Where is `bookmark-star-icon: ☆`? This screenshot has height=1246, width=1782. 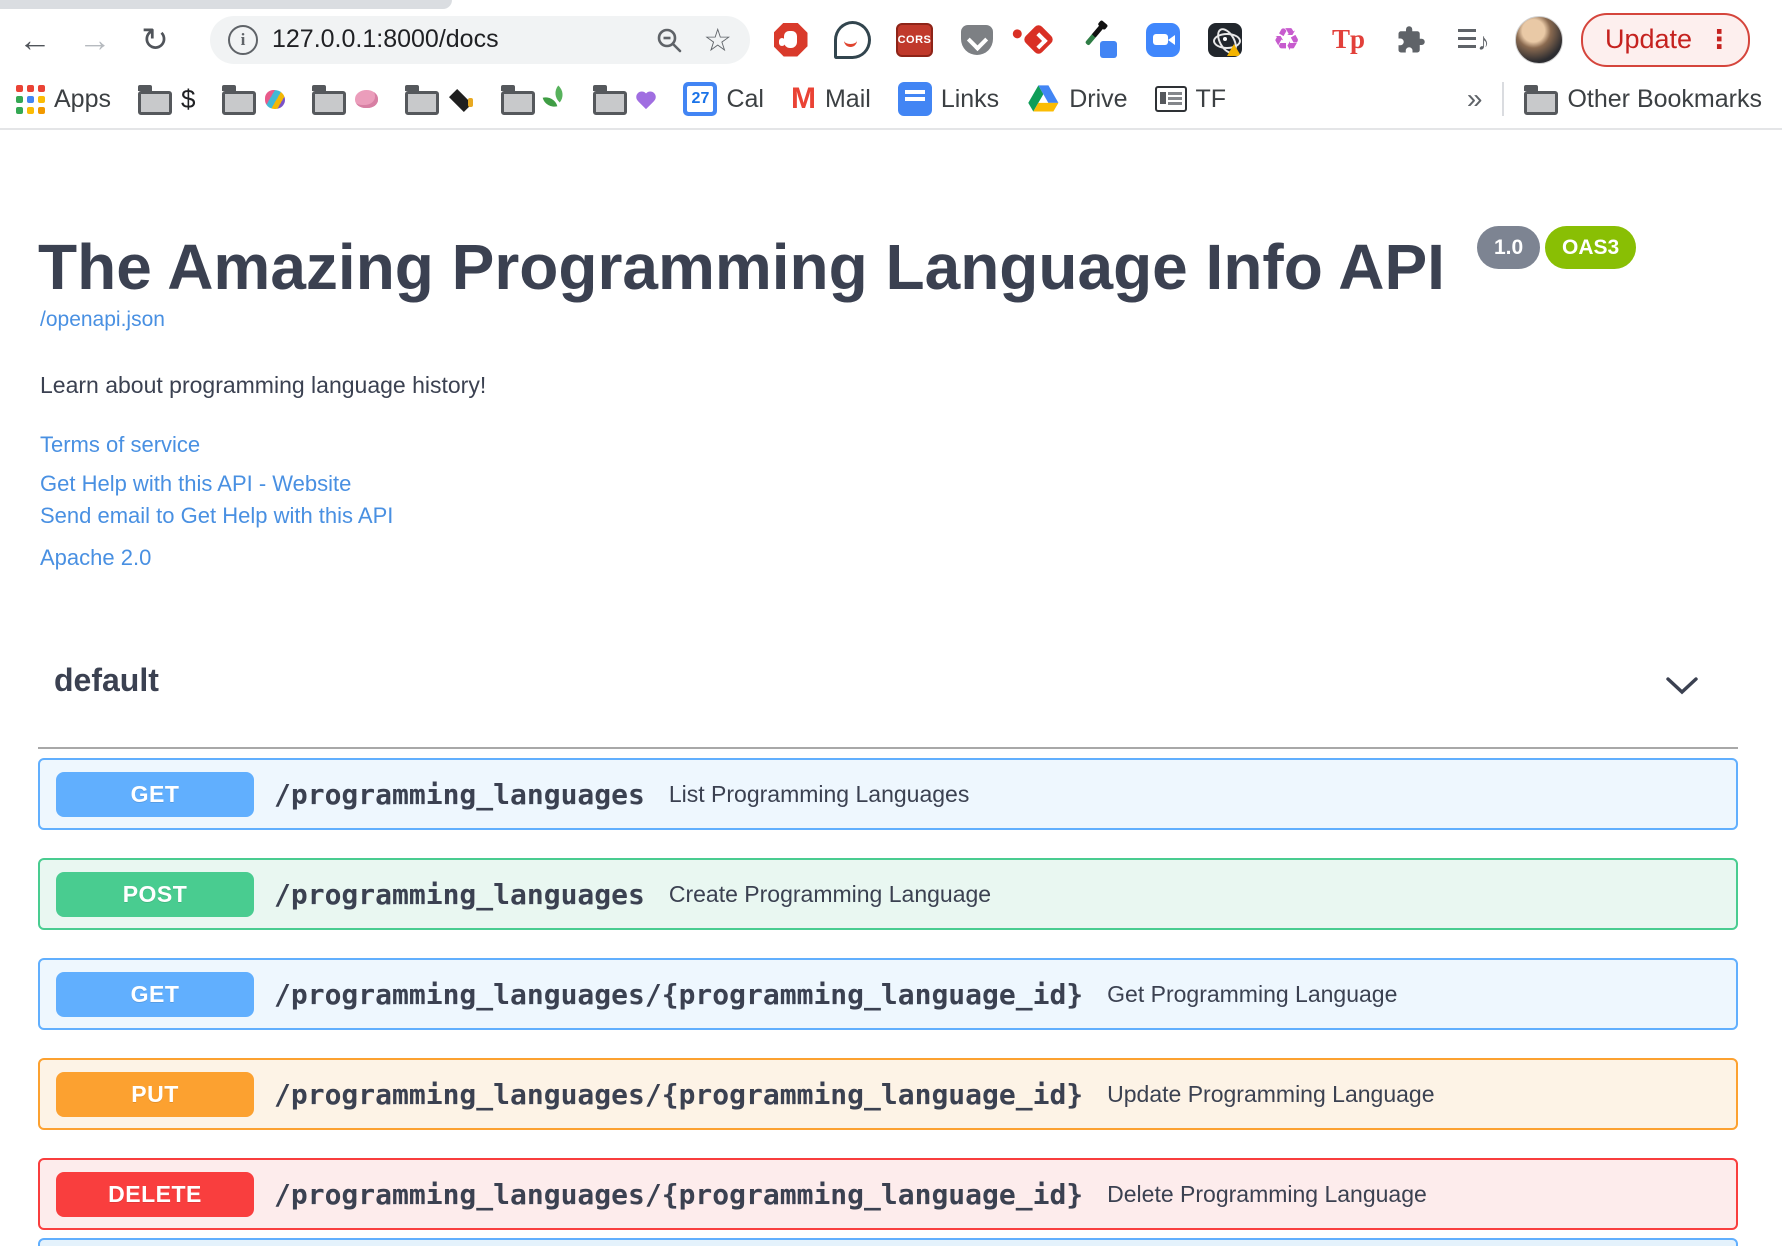
bookmark-star-icon: ☆ is located at coordinates (717, 40).